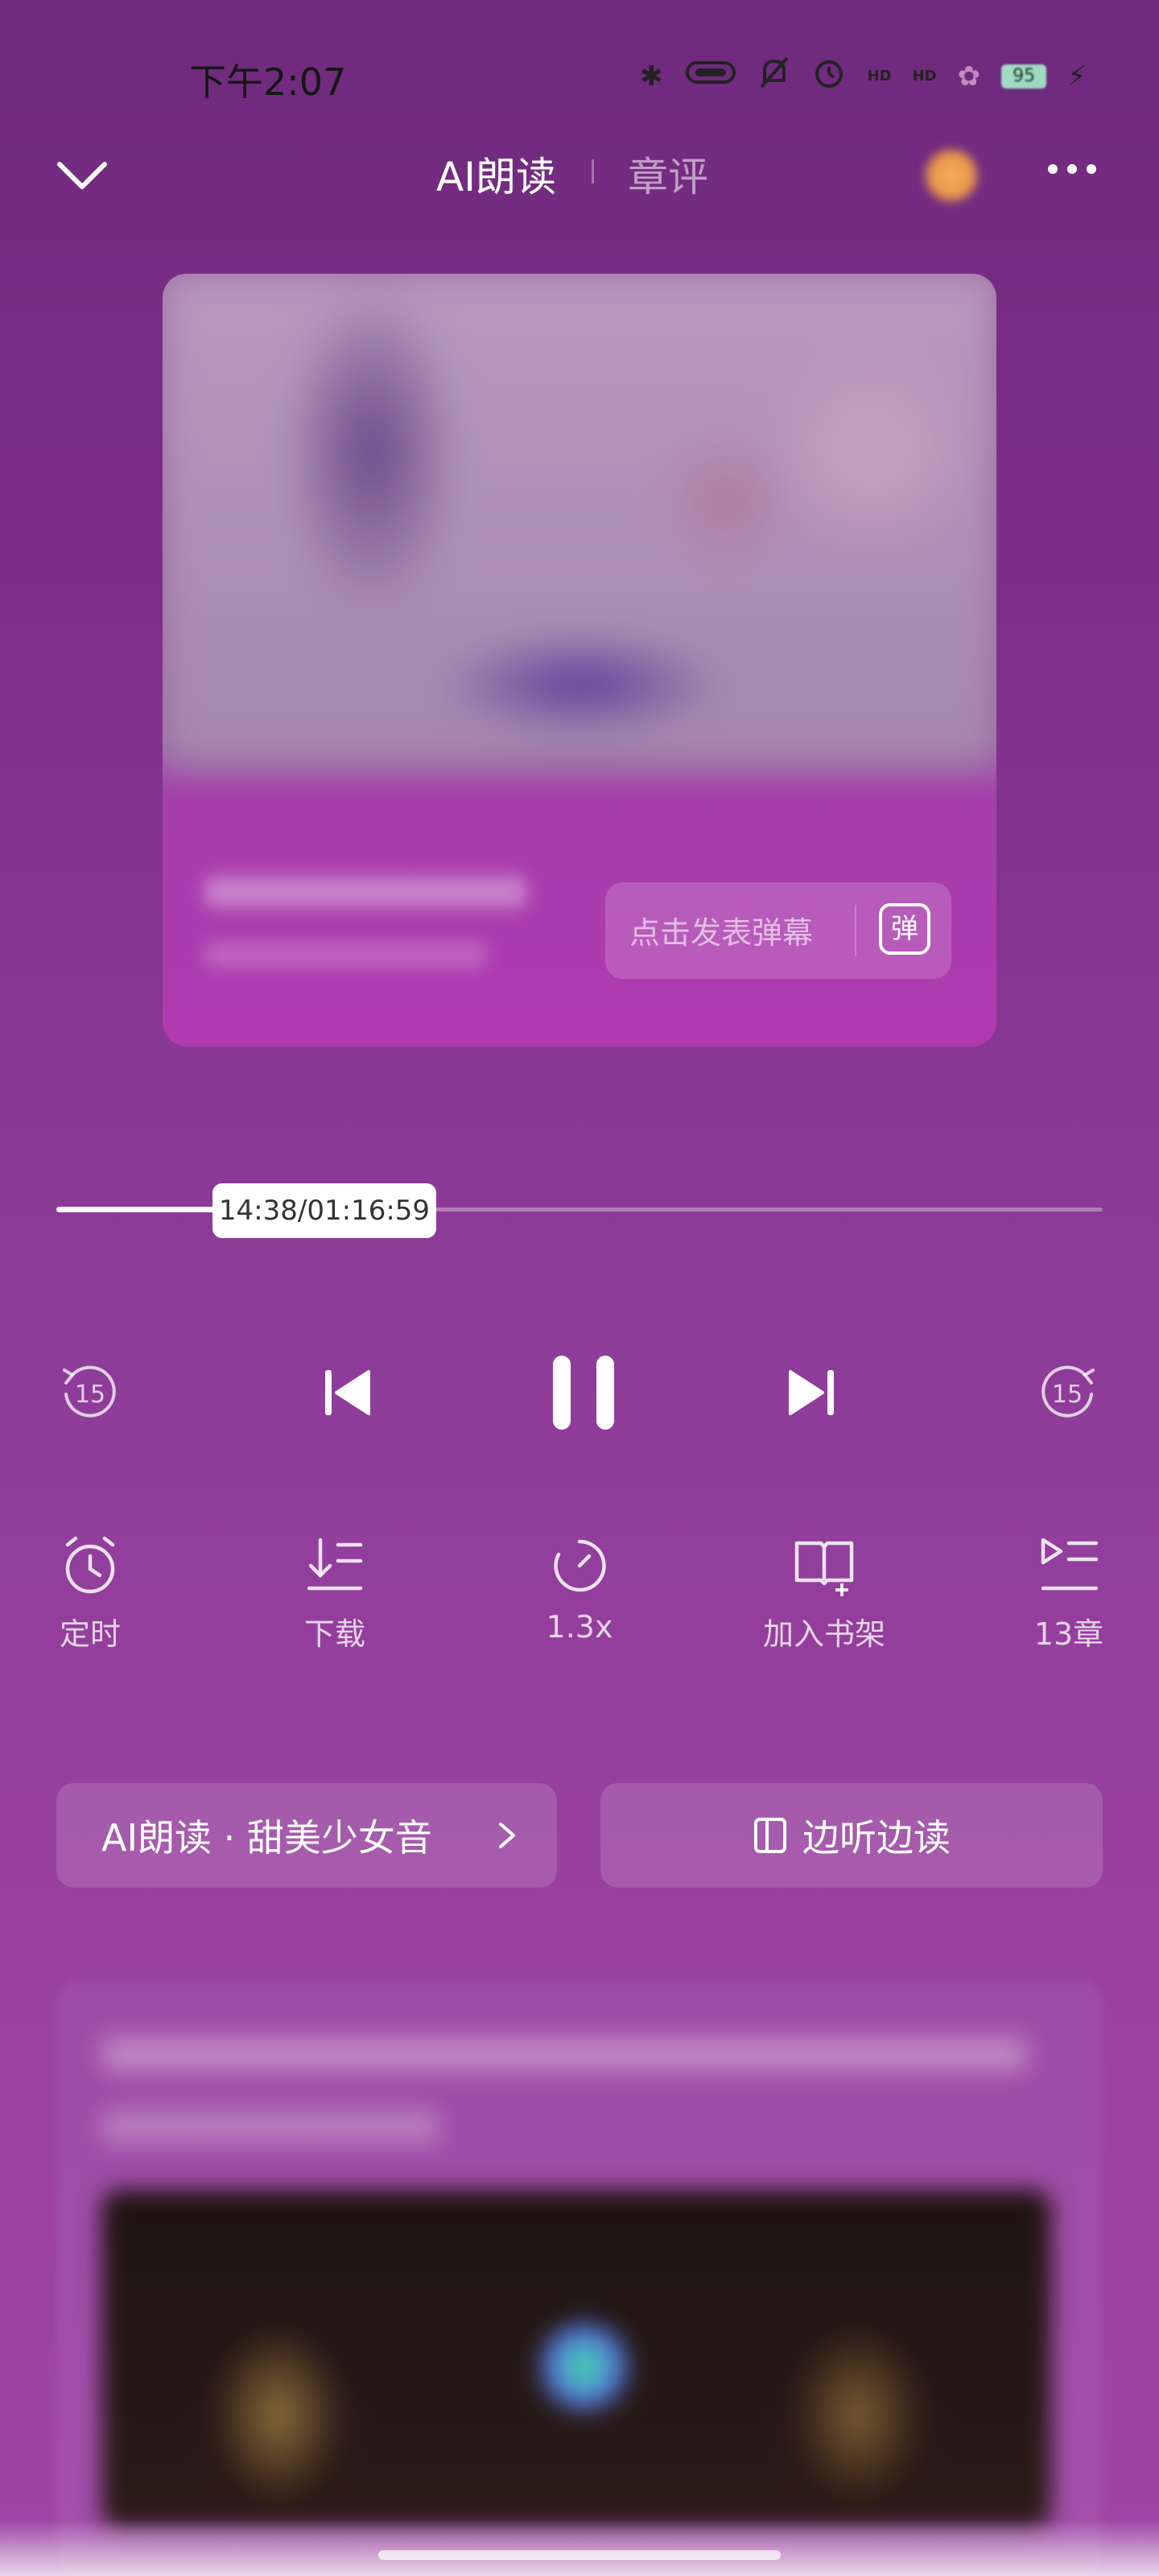 The height and width of the screenshot is (2576, 1159). Describe the element at coordinates (710, 76) in the screenshot. I see `vibrate-icon` at that location.